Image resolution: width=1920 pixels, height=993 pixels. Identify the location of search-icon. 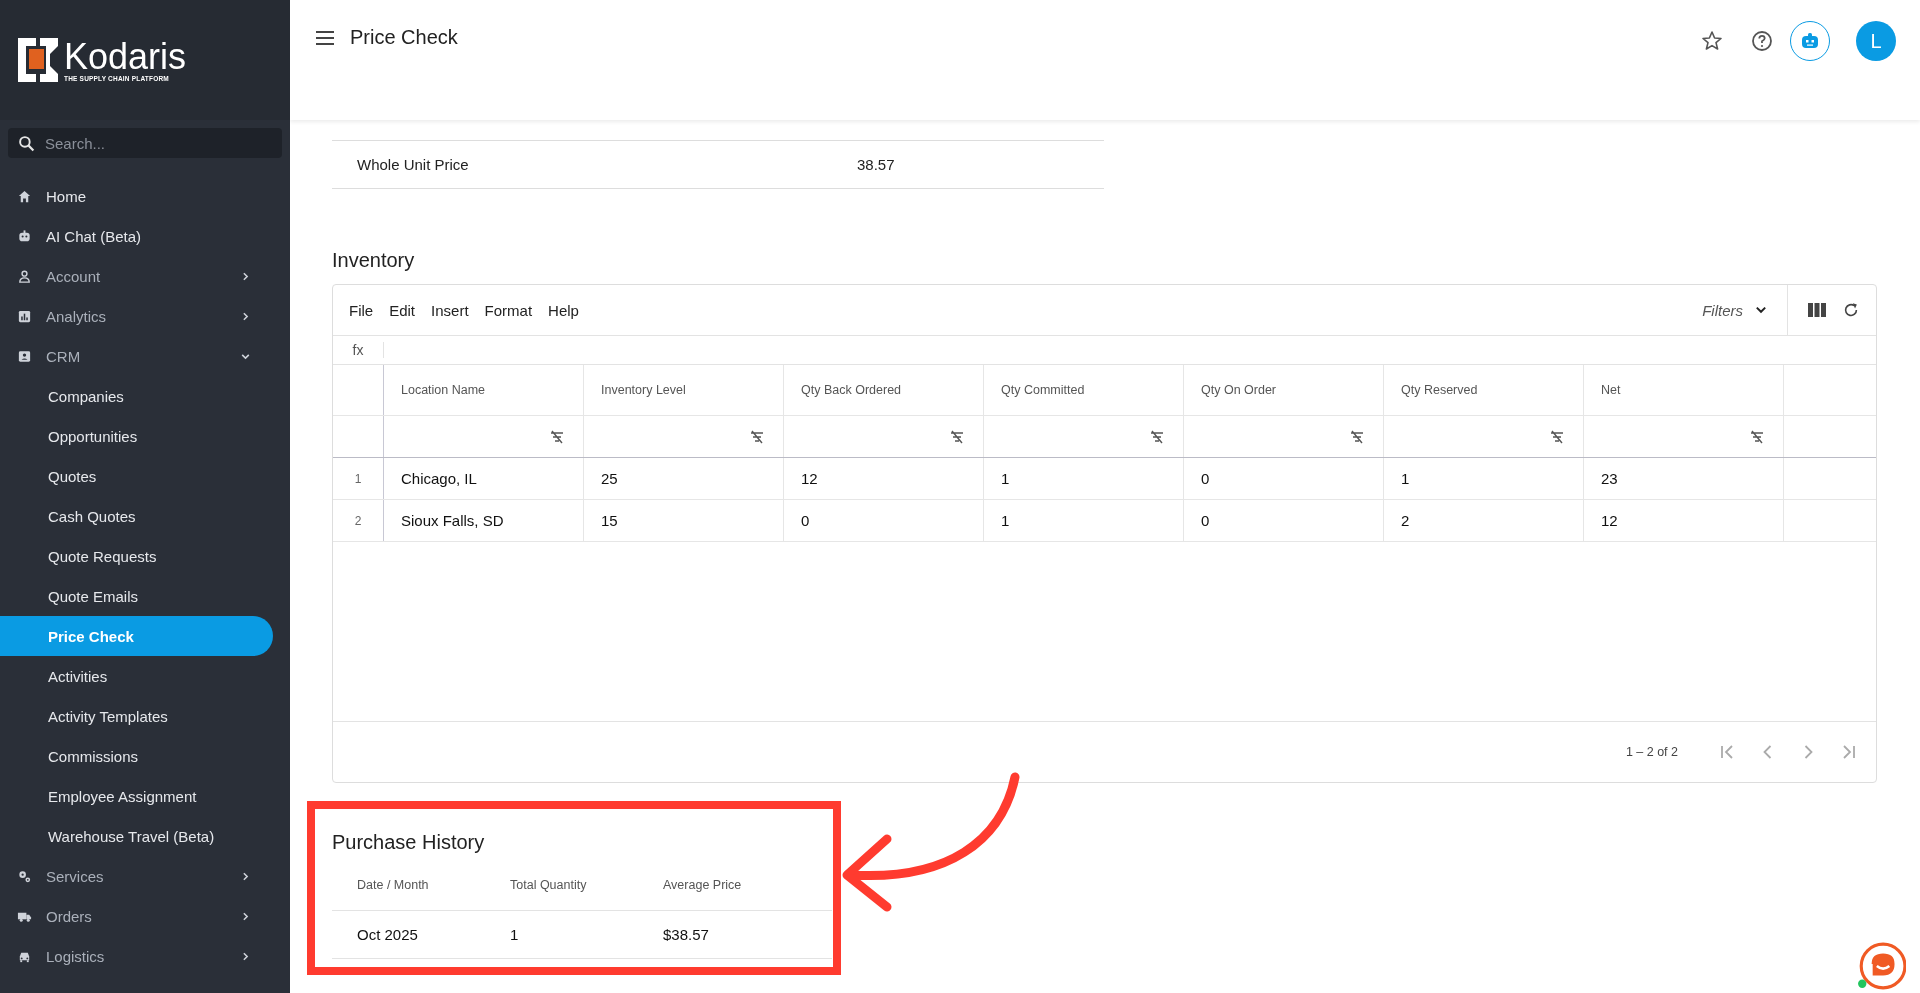
(26, 143).